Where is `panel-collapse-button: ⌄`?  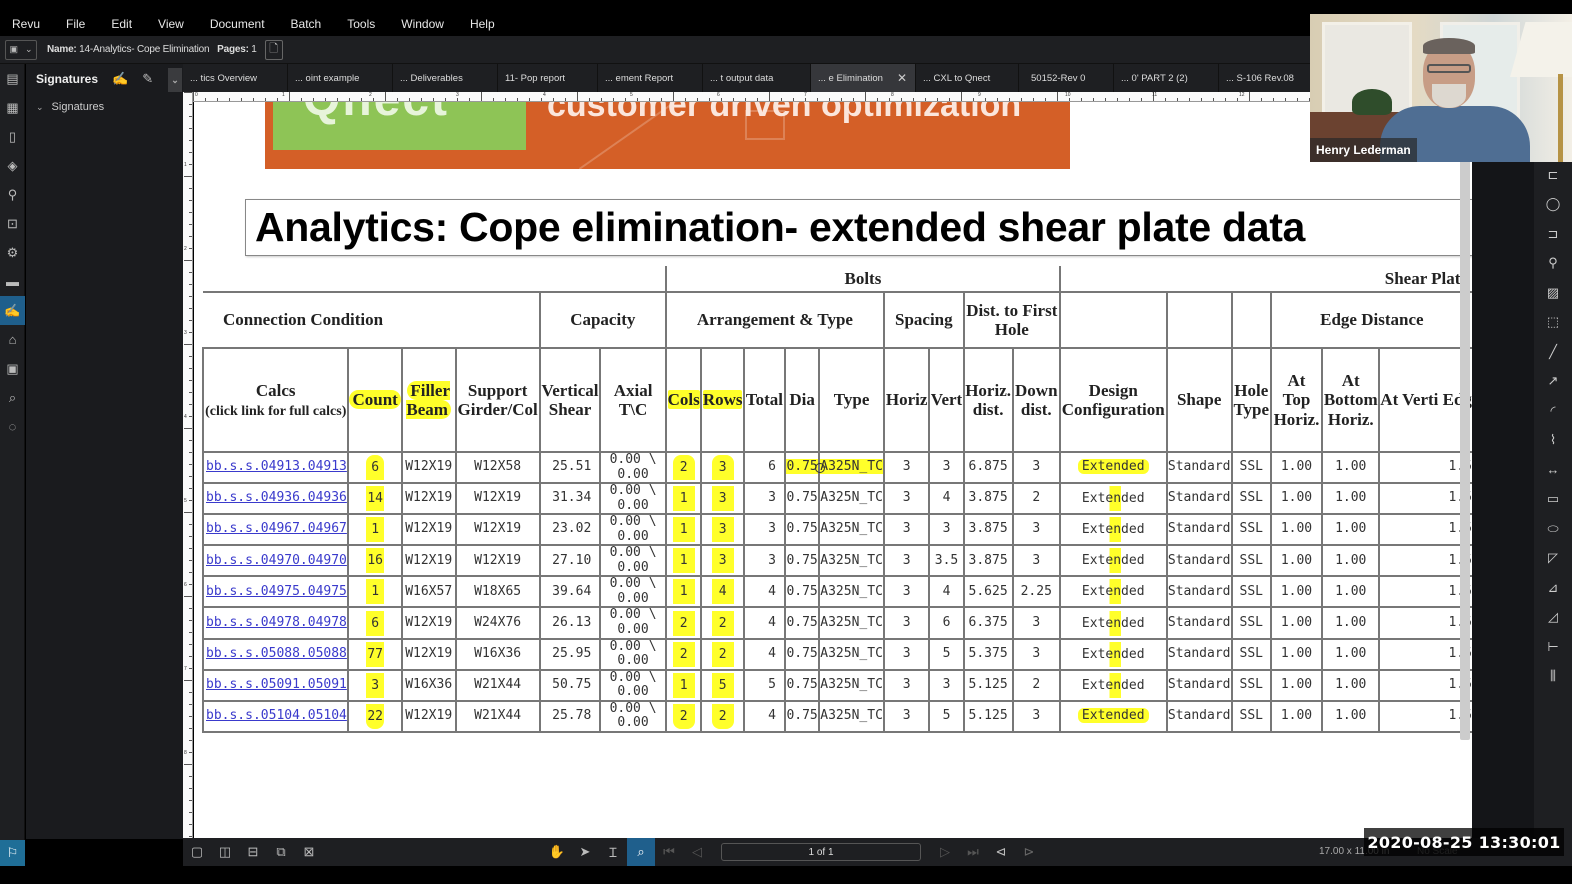
panel-collapse-button: ⌄ is located at coordinates (175, 80).